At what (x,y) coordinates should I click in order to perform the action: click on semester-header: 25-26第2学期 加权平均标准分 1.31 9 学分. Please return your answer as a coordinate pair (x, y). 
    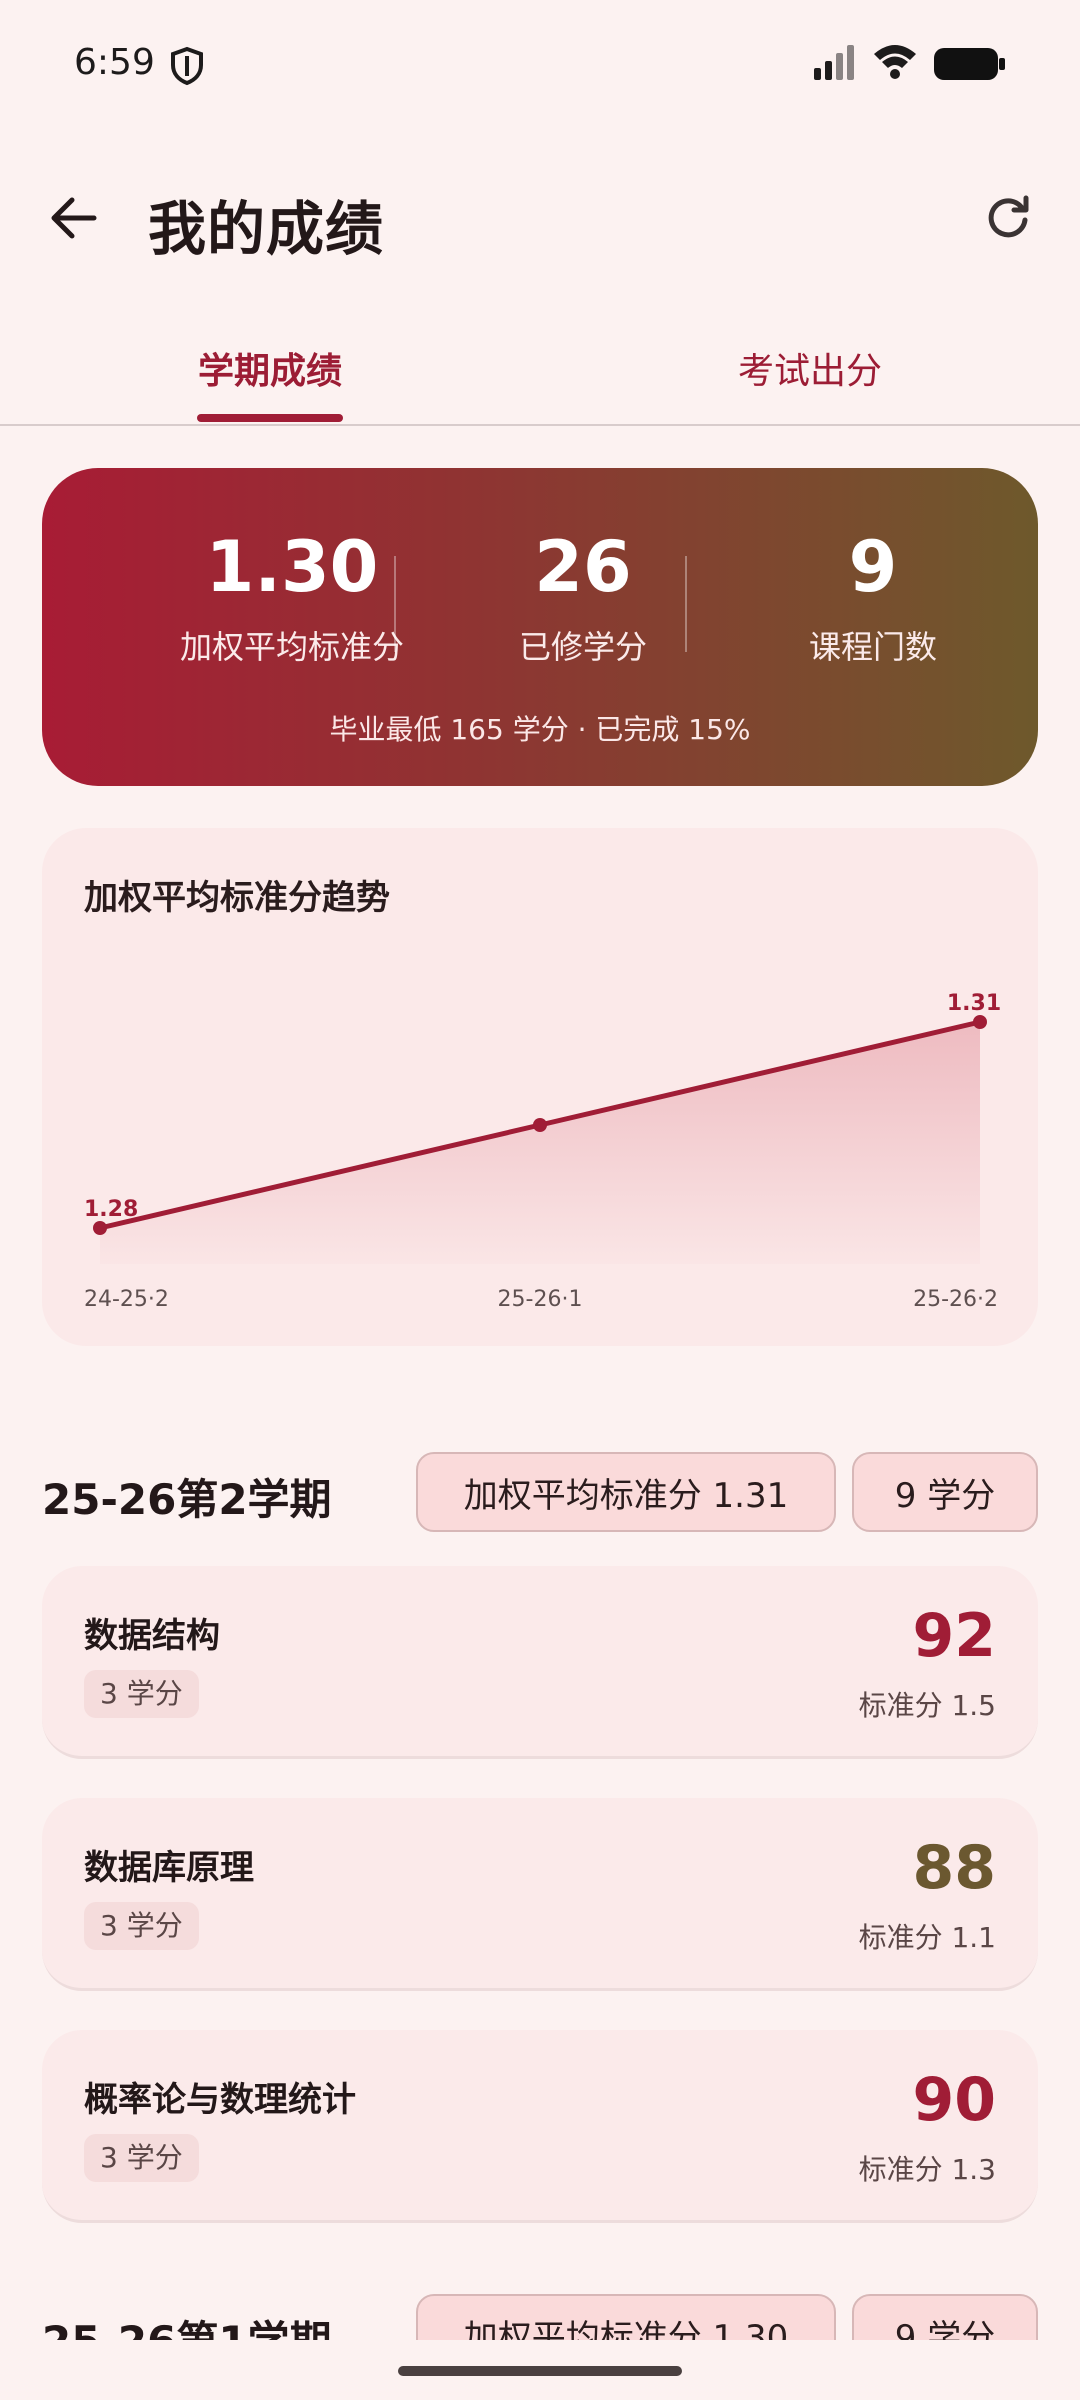
    Looking at the image, I should click on (540, 1494).